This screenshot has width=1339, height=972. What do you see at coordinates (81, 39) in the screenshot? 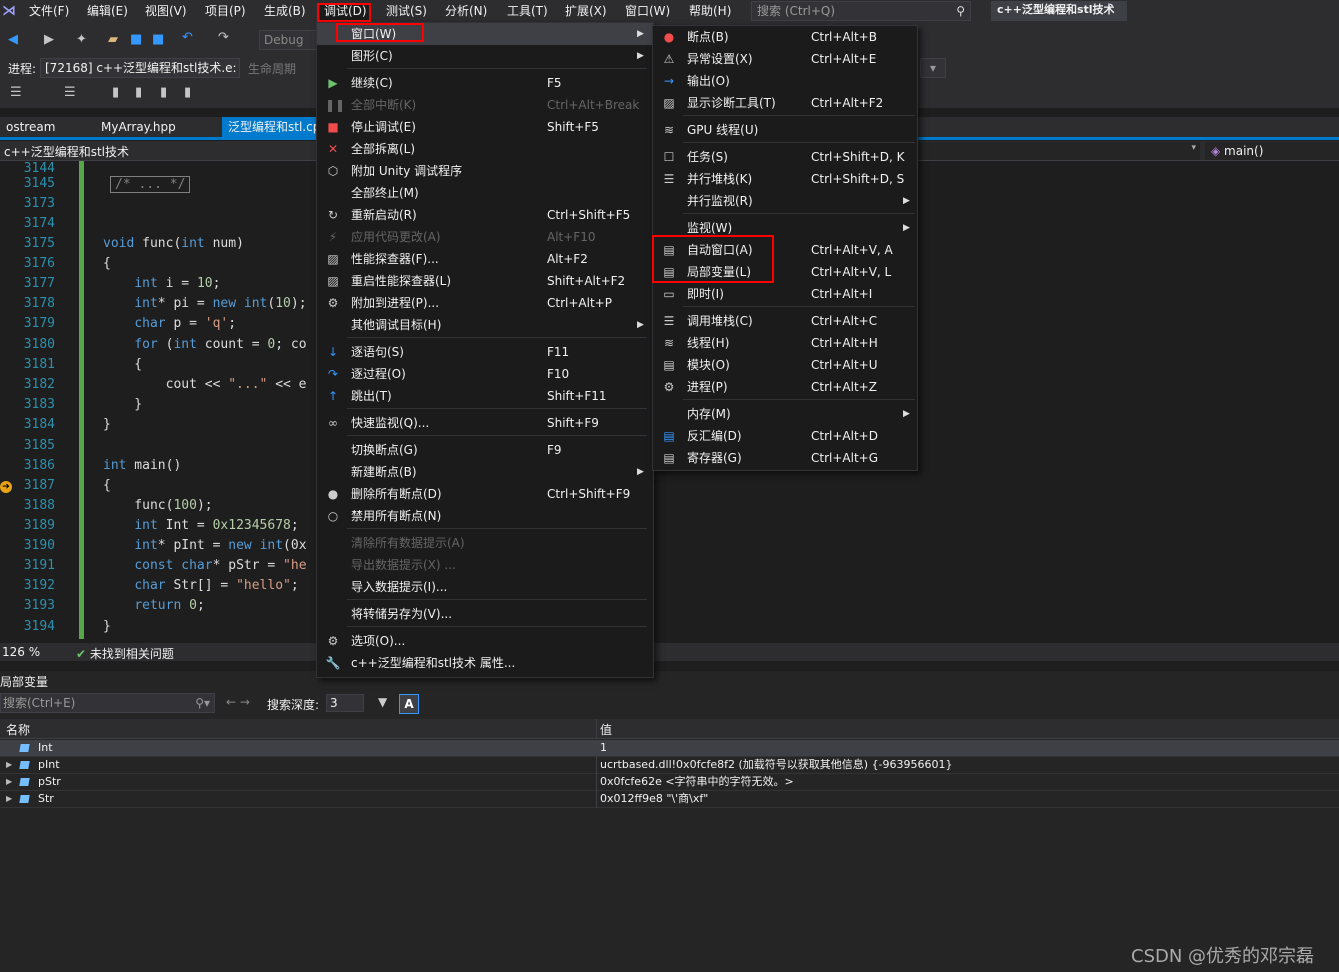
I see `new-project-icon: ✦` at bounding box center [81, 39].